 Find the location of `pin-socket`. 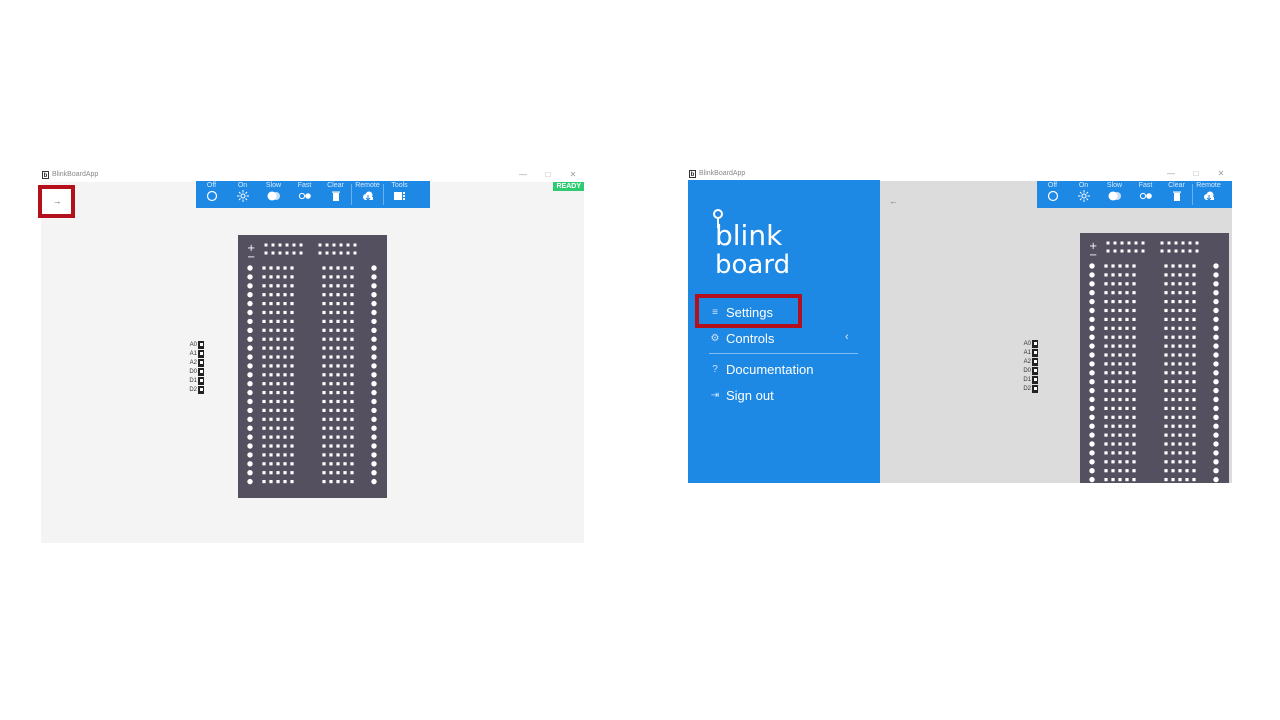

pin-socket is located at coordinates (201, 389).